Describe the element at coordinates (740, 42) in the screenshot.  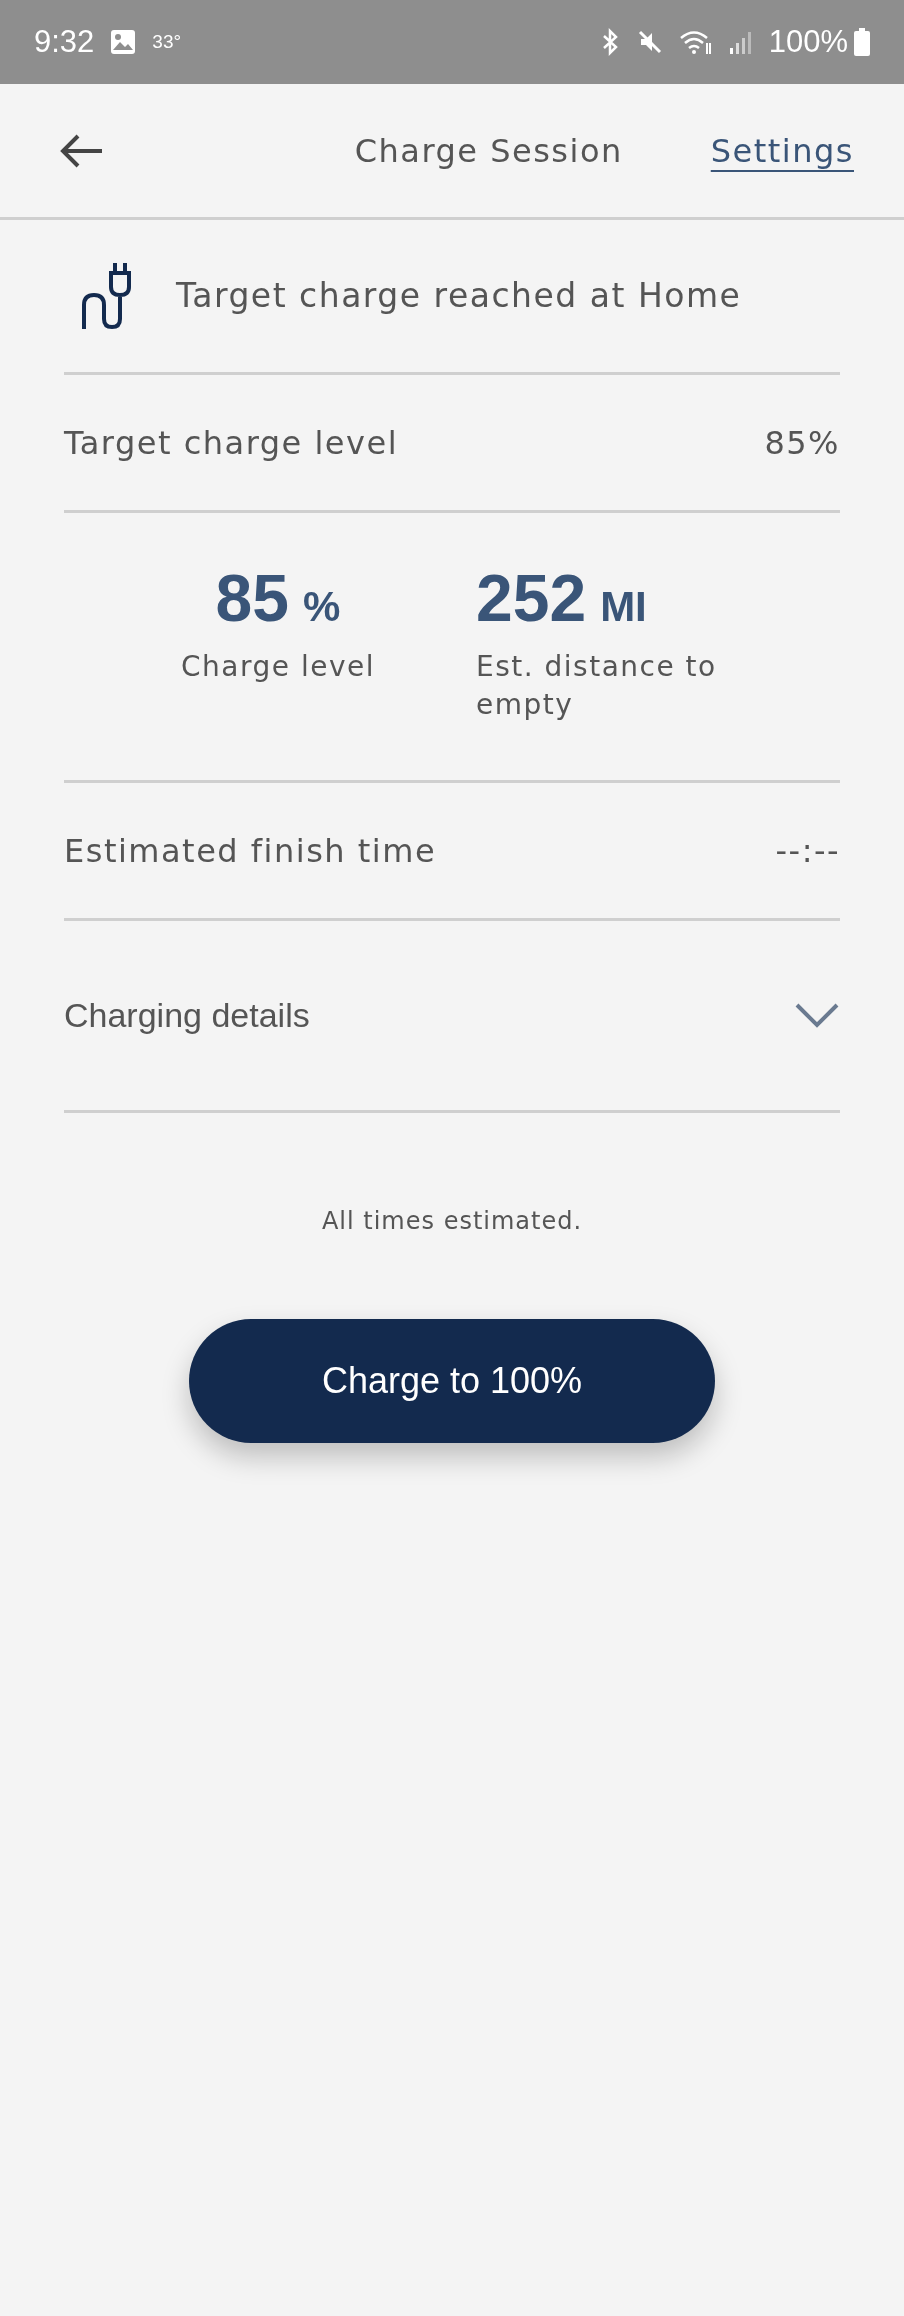
I see `signal-icon` at that location.